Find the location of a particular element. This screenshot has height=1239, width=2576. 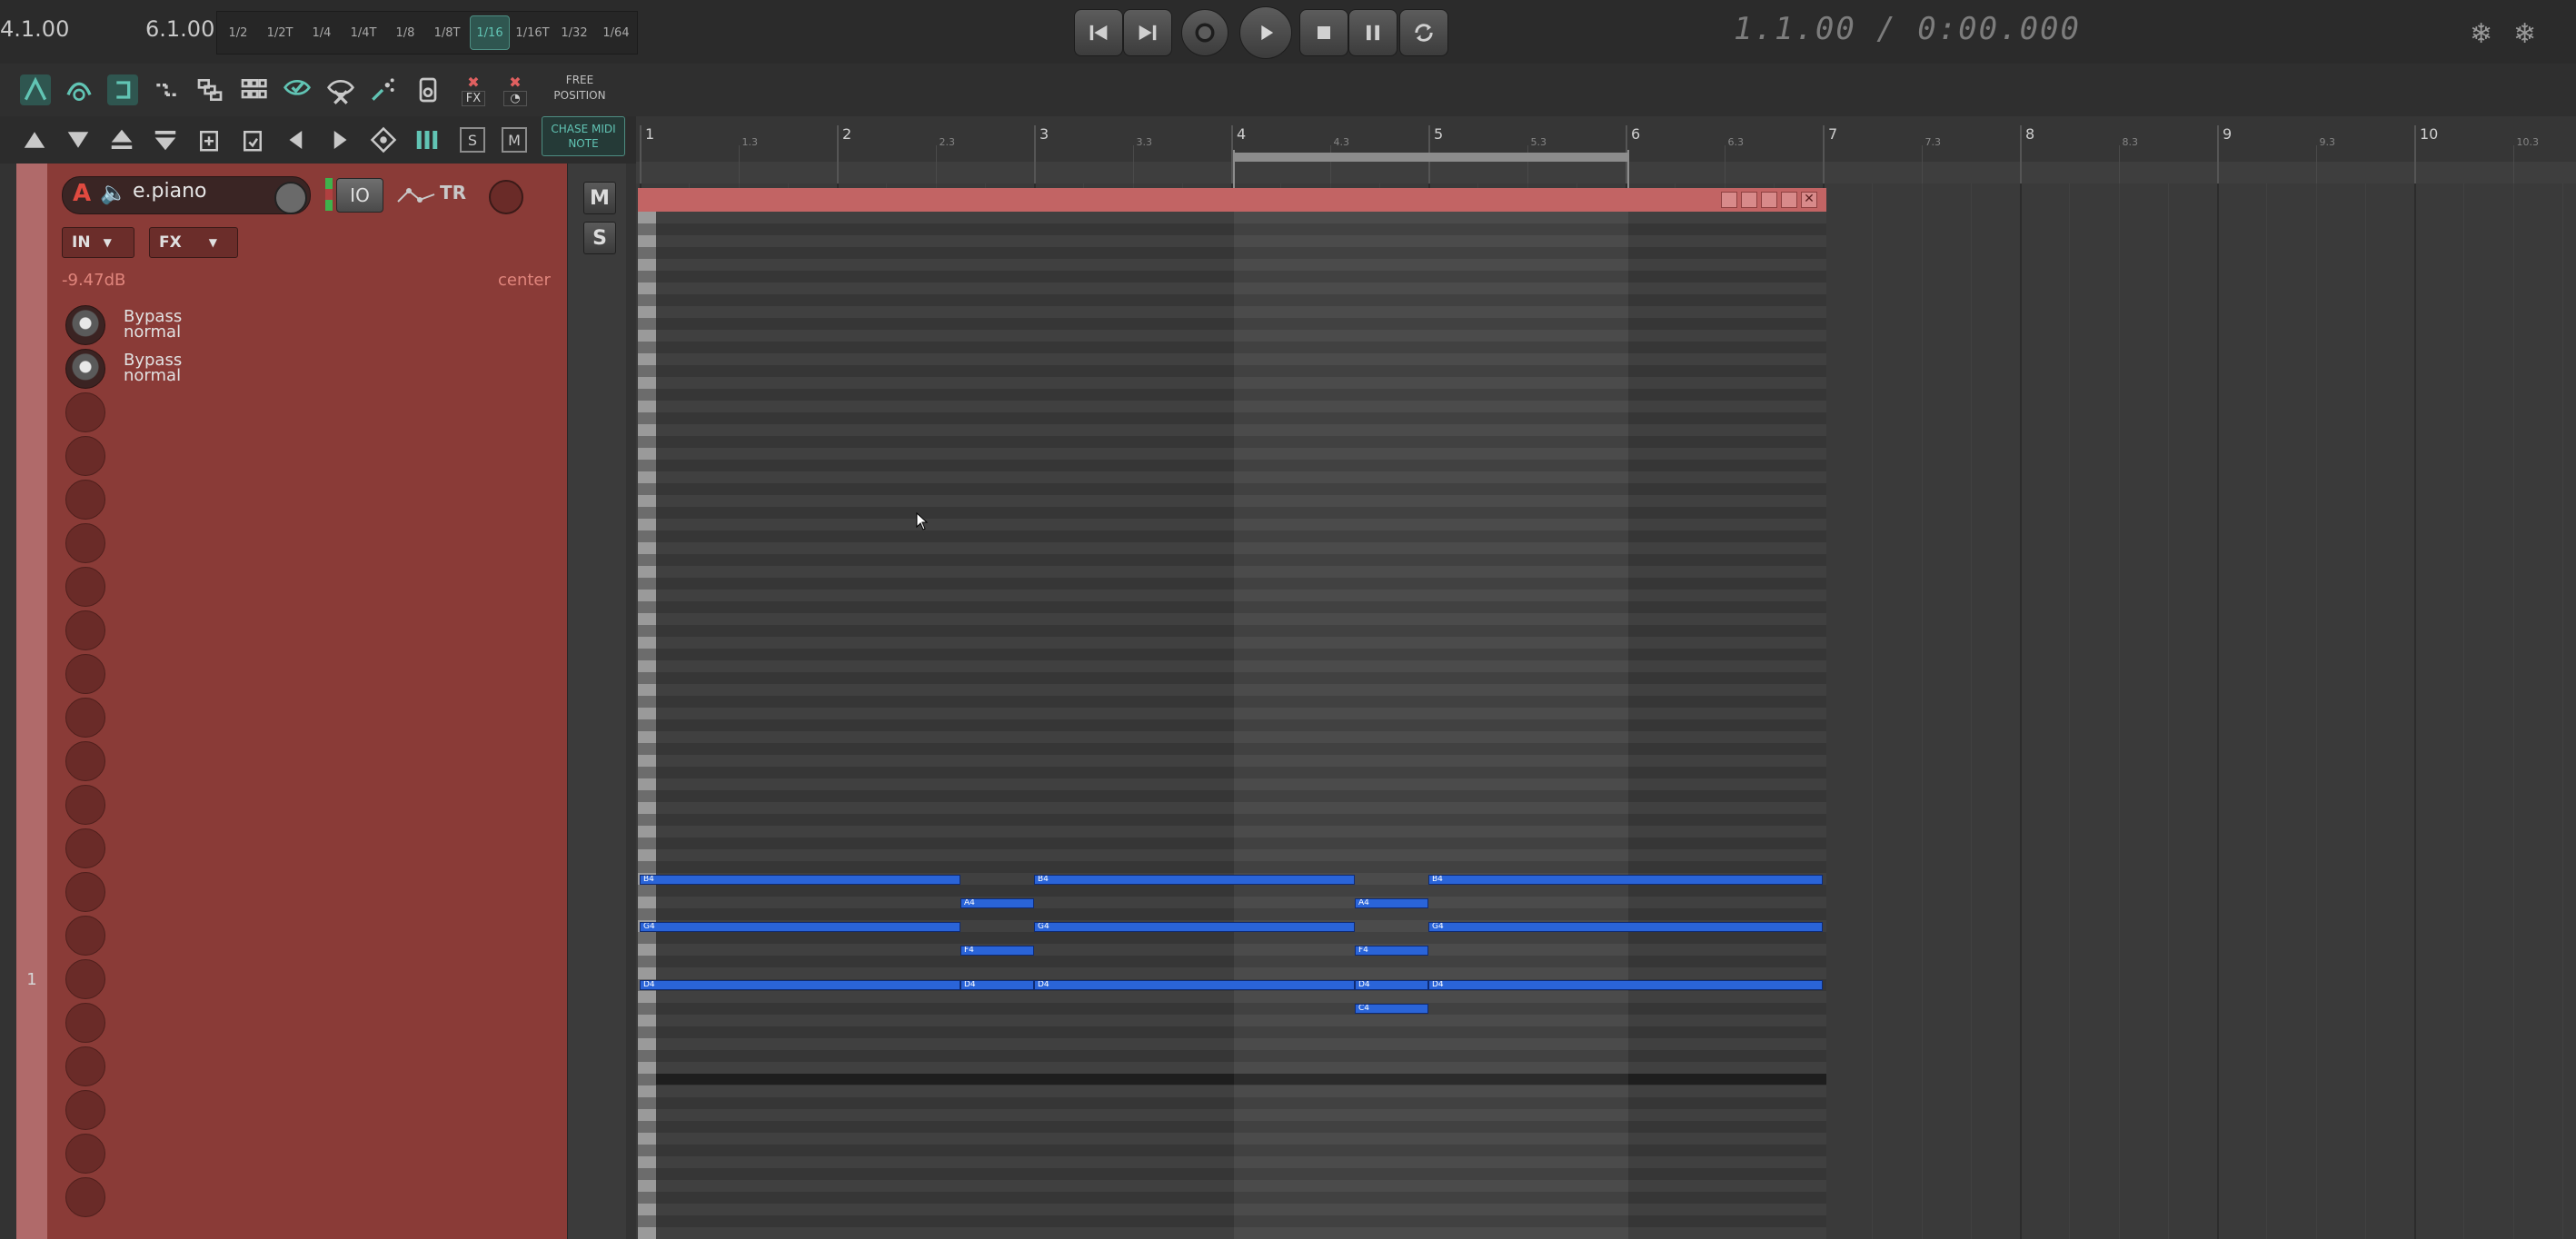

copy-button is located at coordinates (209, 140).